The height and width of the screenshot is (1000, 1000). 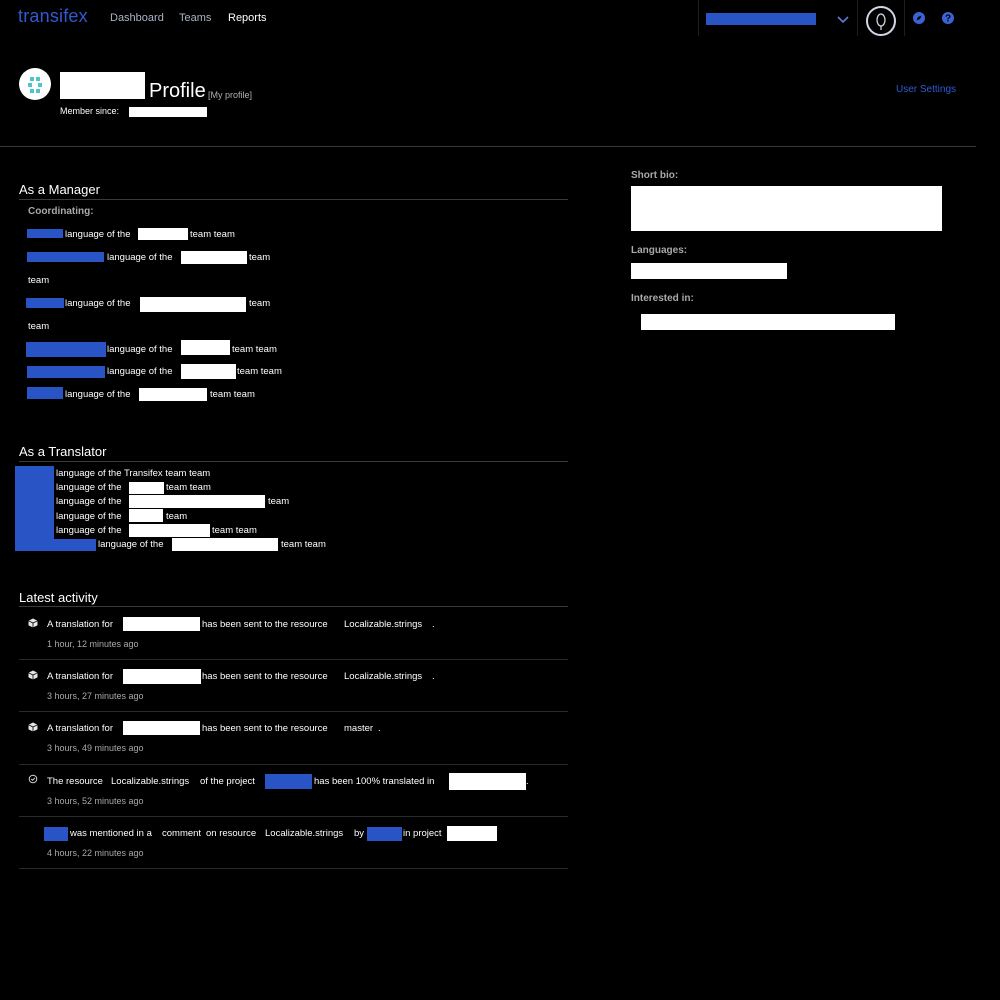 I want to click on help-icon: ?, so click(x=948, y=18).